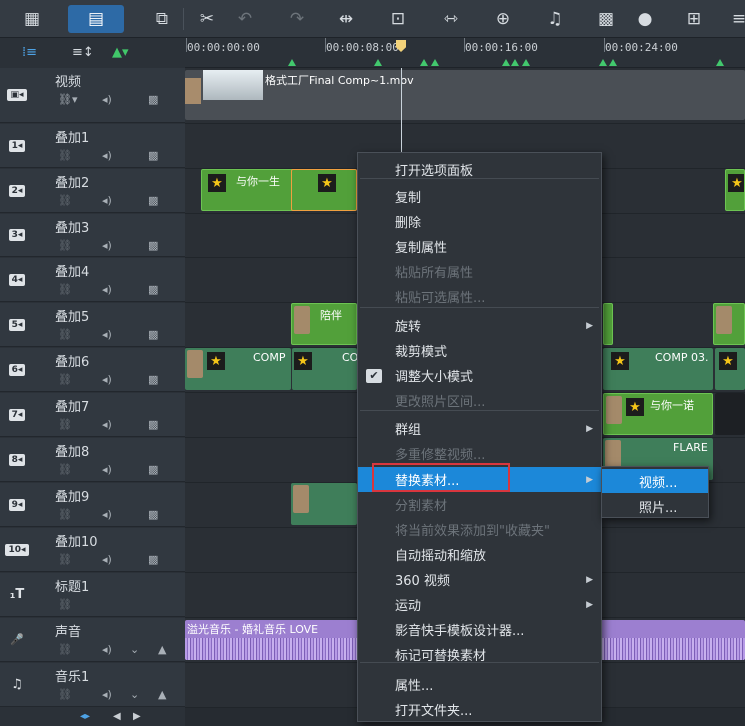 This screenshot has width=745, height=726. Describe the element at coordinates (479, 428) in the screenshot. I see `context-menu-item: 群组 ▶` at that location.